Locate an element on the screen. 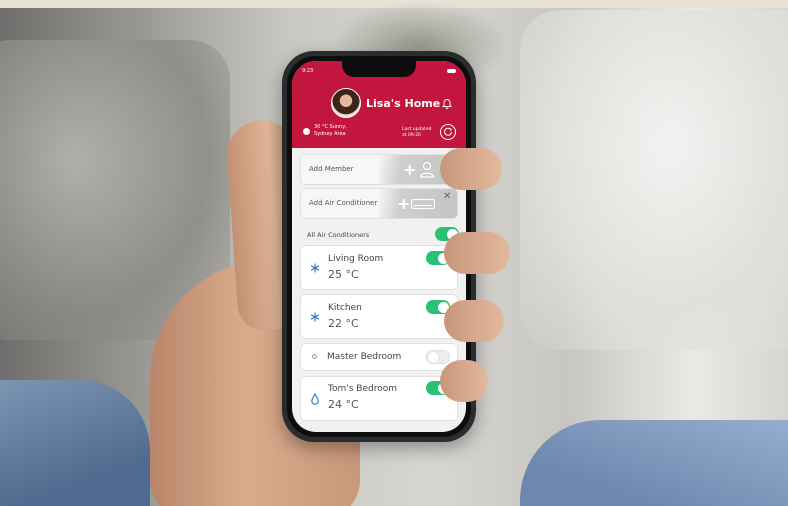 The width and height of the screenshot is (788, 506). room-temp: 24 °C is located at coordinates (343, 404).